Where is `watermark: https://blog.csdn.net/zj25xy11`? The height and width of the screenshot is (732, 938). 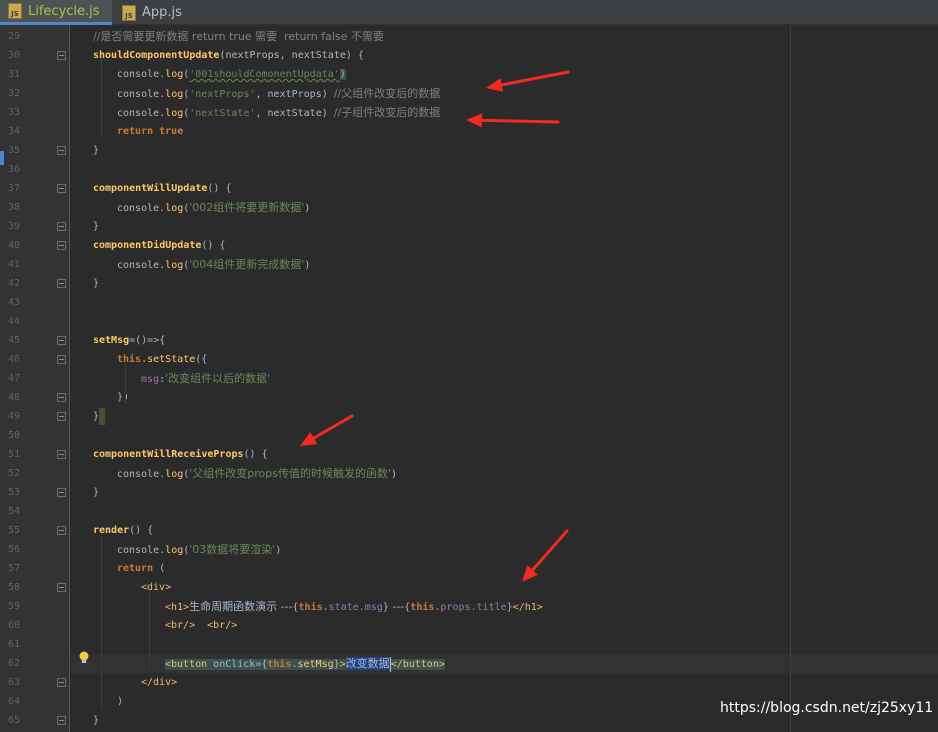
watermark: https://blog.csdn.net/zj25xy11 is located at coordinates (827, 708).